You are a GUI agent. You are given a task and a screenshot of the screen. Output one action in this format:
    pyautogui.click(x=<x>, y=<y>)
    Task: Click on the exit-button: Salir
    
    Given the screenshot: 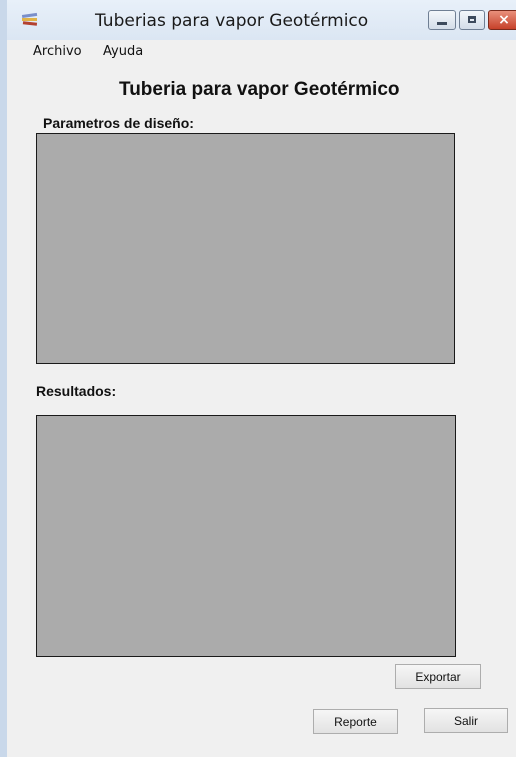 What is the action you would take?
    pyautogui.click(x=466, y=720)
    